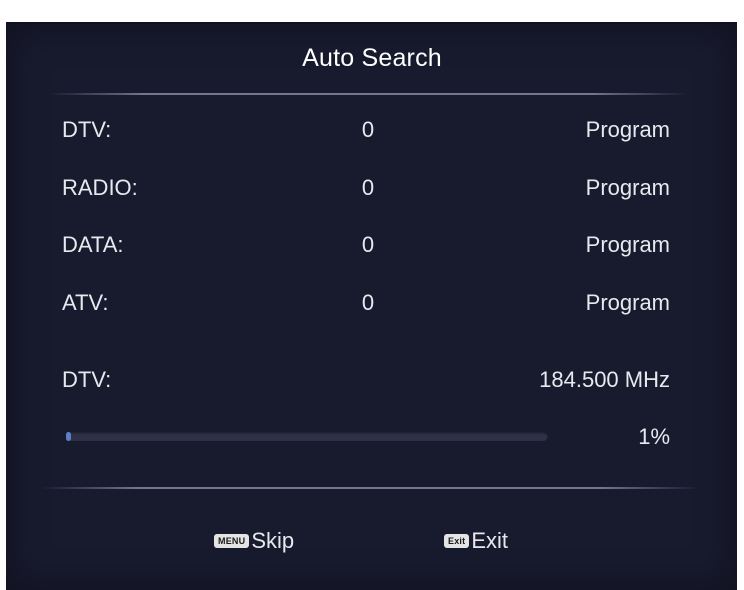 The height and width of the screenshot is (590, 744). I want to click on search-progress-percent: 1%, so click(654, 436).